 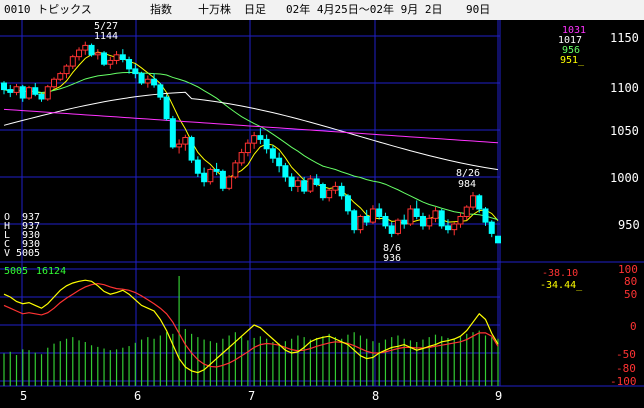 What do you see at coordinates (23, 396) in the screenshot?
I see `month-5: 5` at bounding box center [23, 396].